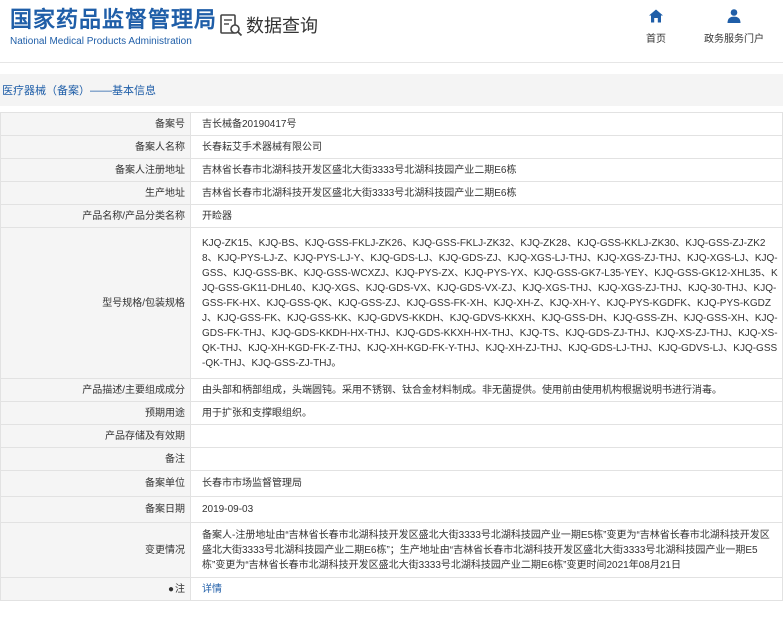  I want to click on nav-service-portal: 政务服务门户, so click(734, 26).